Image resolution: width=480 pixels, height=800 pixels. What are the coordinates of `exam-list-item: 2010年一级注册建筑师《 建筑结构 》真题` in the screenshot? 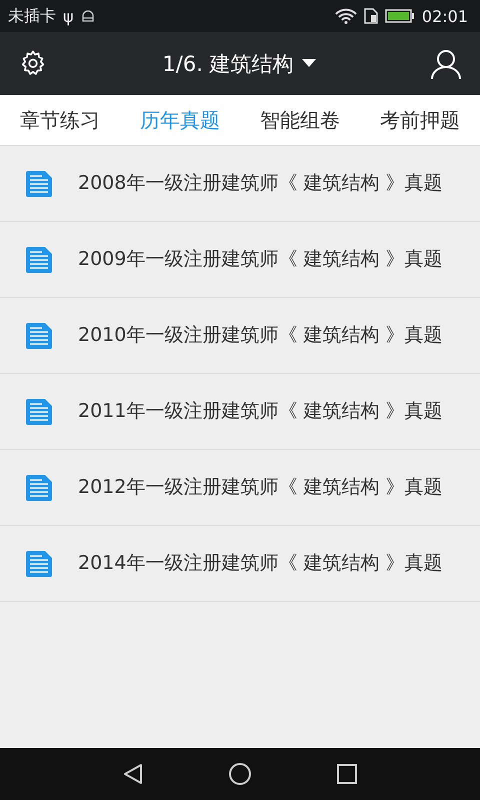 It's located at (240, 336).